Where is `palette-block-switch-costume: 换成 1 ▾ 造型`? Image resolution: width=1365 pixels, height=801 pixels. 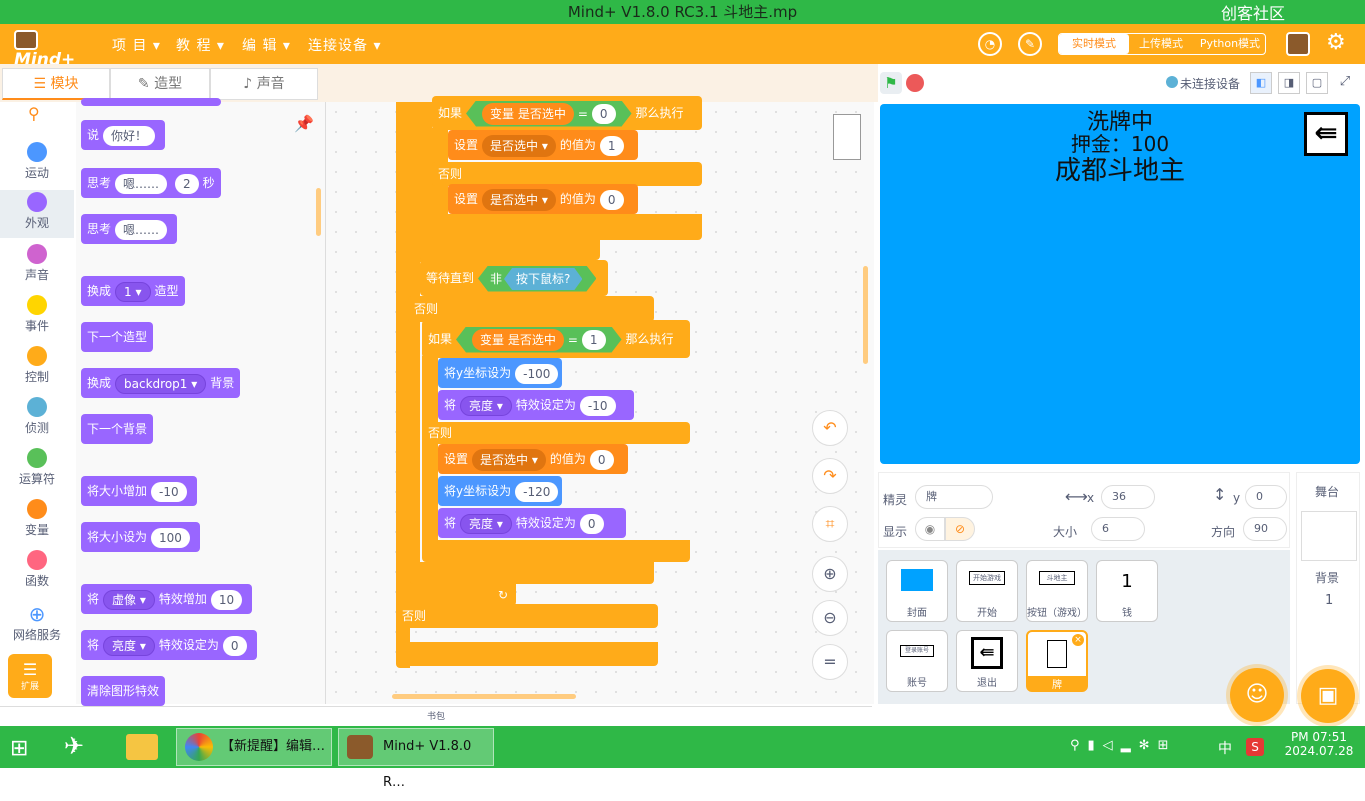 palette-block-switch-costume: 换成 1 ▾ 造型 is located at coordinates (133, 291).